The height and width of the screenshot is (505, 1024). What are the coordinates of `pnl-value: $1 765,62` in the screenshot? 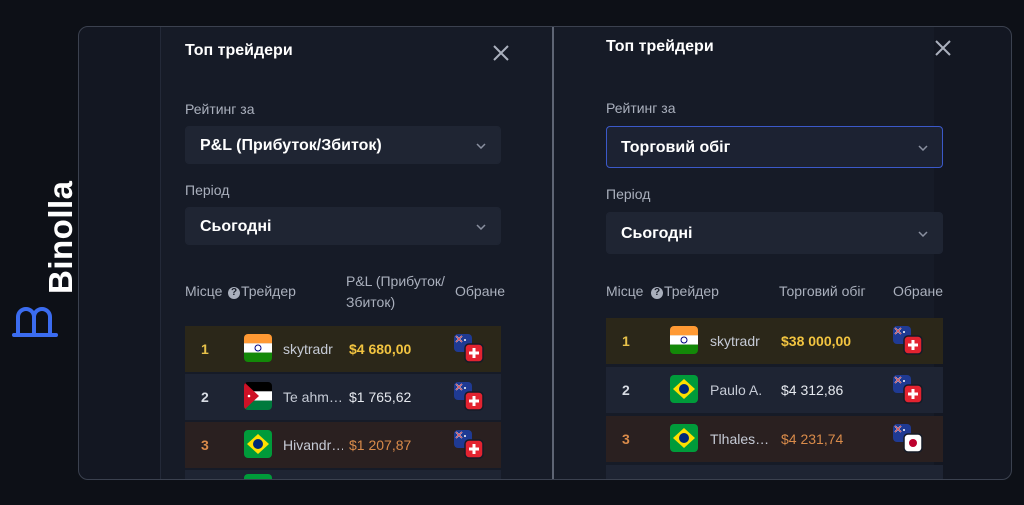 It's located at (380, 397).